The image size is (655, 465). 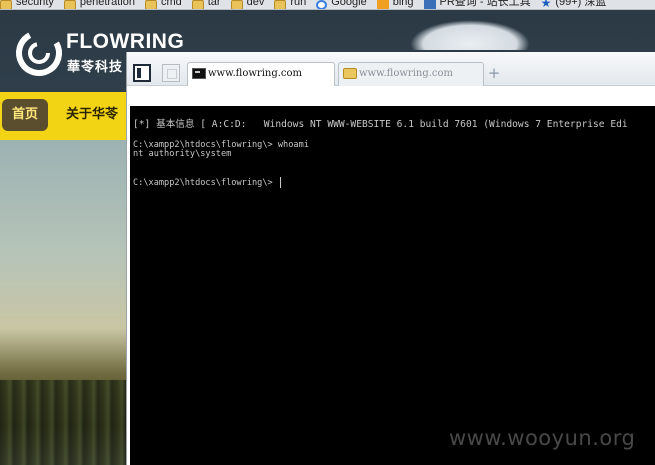 I want to click on hero-image, so click(x=65, y=302).